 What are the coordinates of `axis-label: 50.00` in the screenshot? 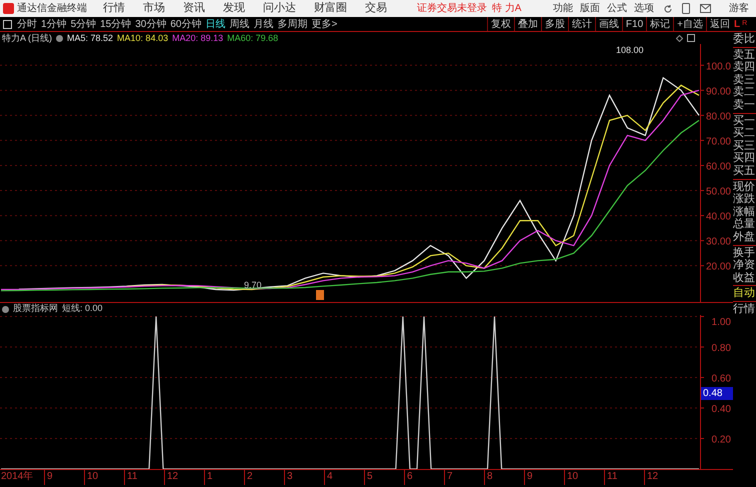 It's located at (718, 192).